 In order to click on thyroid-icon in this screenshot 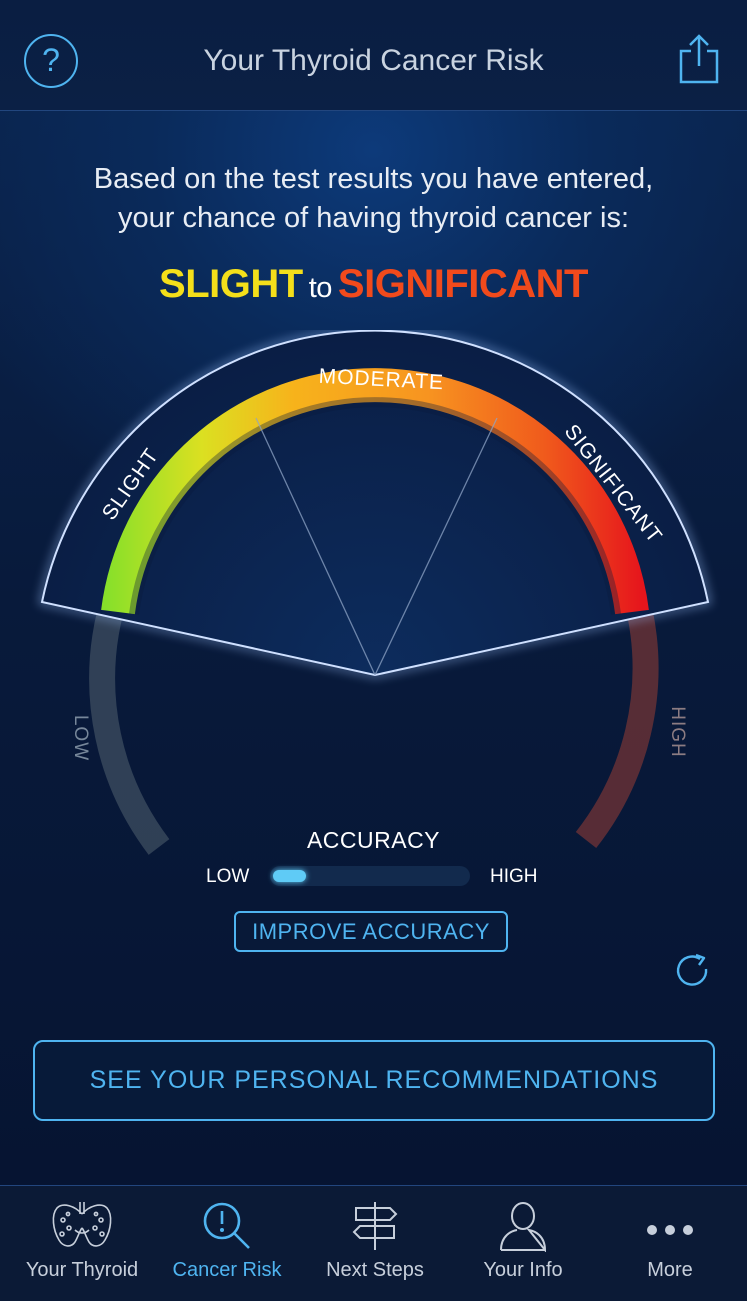, I will do `click(82, 1224)`.